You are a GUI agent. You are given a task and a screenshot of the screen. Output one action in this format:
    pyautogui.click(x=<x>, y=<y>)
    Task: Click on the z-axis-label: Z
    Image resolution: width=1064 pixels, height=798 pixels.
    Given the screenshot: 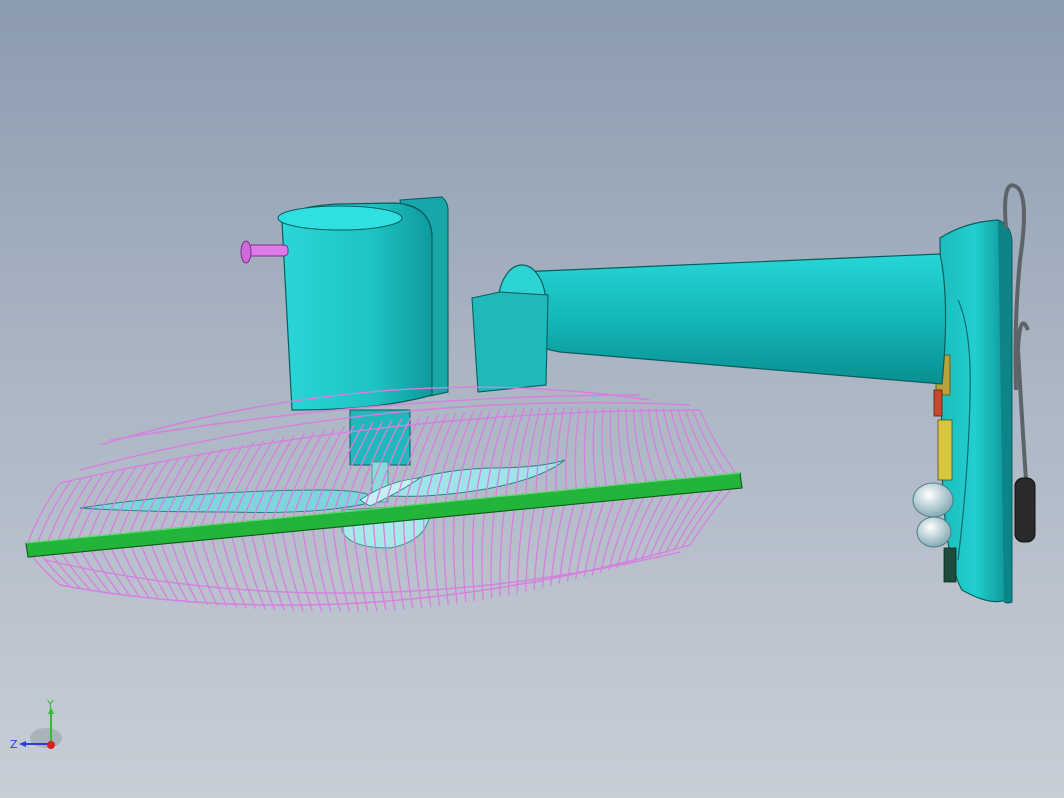 What is the action you would take?
    pyautogui.click(x=14, y=744)
    